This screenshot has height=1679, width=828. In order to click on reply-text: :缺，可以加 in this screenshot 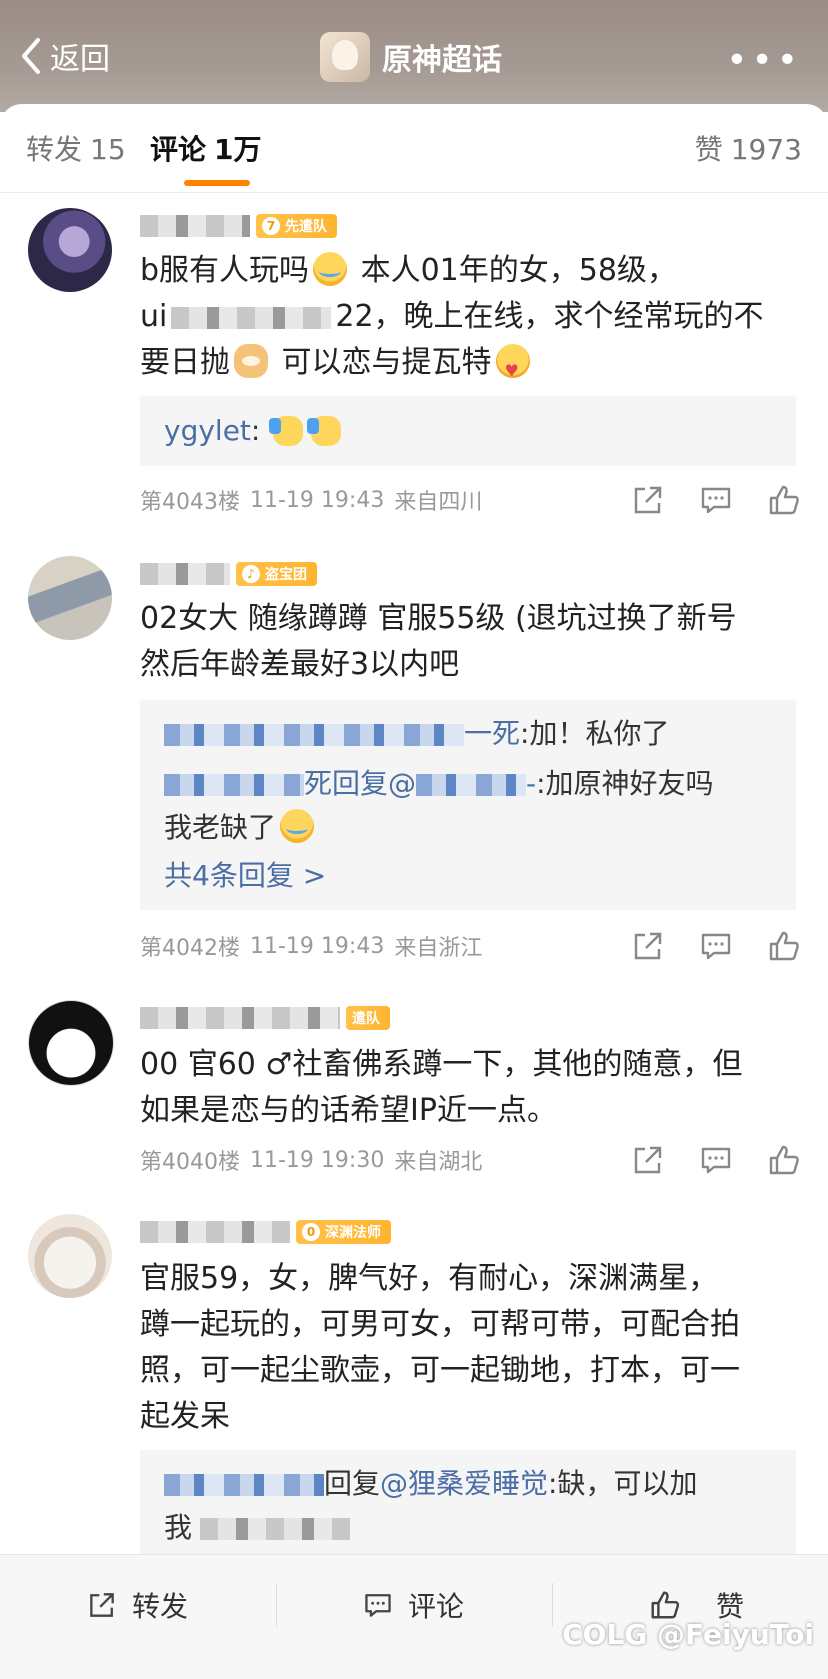, I will do `click(623, 1483)`.